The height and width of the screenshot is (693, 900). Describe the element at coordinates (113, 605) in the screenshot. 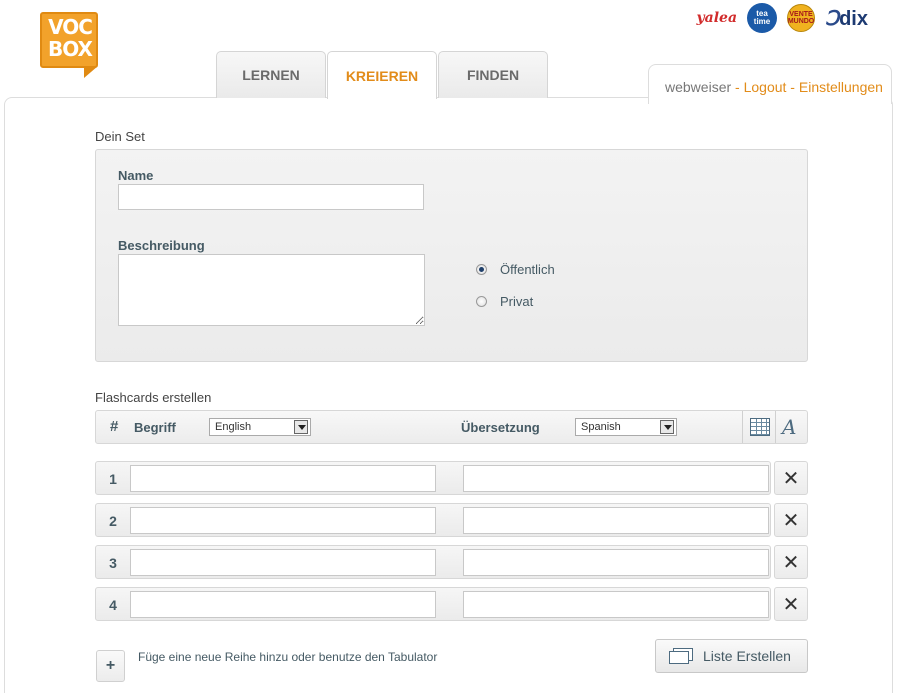

I see `row-number: 4` at that location.